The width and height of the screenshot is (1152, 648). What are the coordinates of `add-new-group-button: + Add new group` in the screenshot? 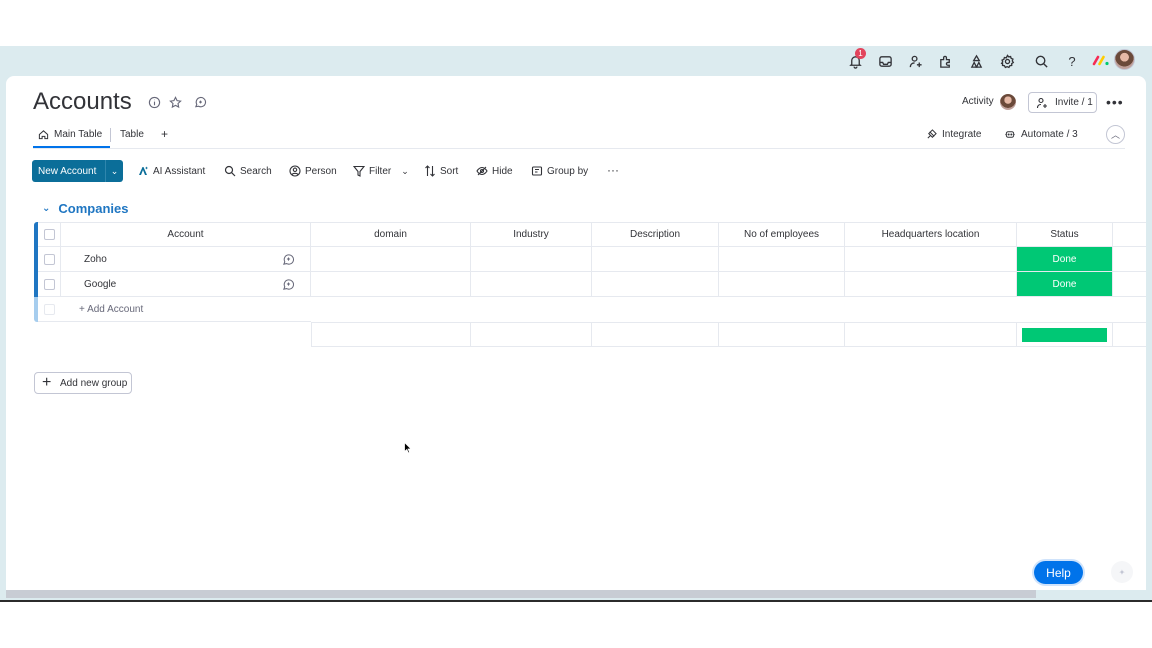 It's located at (83, 383).